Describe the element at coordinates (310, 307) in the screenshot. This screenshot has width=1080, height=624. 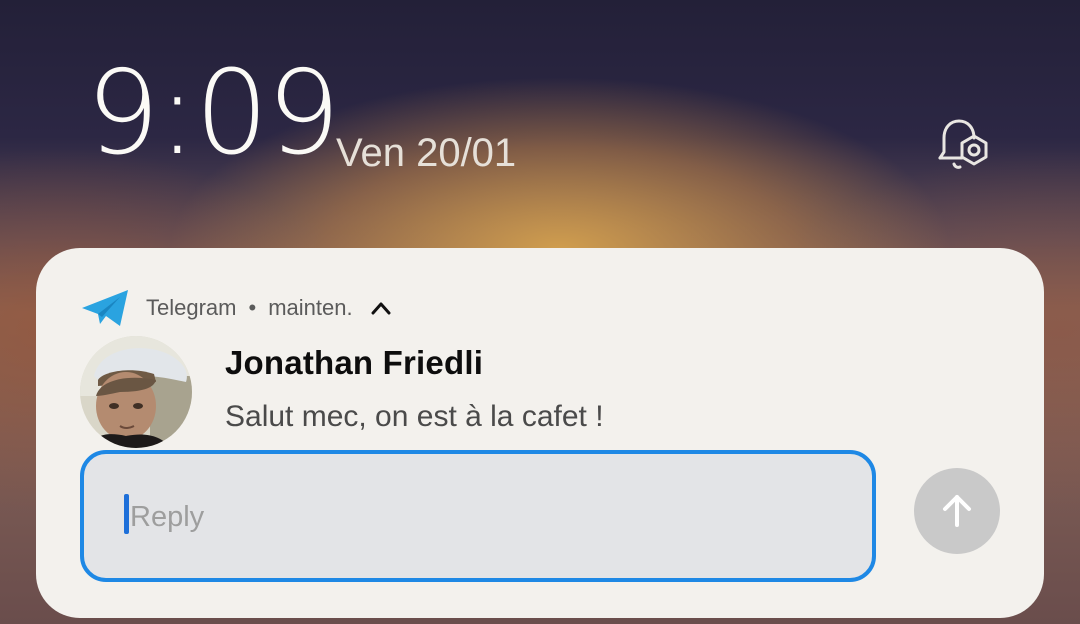
I see `notification-timestamp: mainten.` at that location.